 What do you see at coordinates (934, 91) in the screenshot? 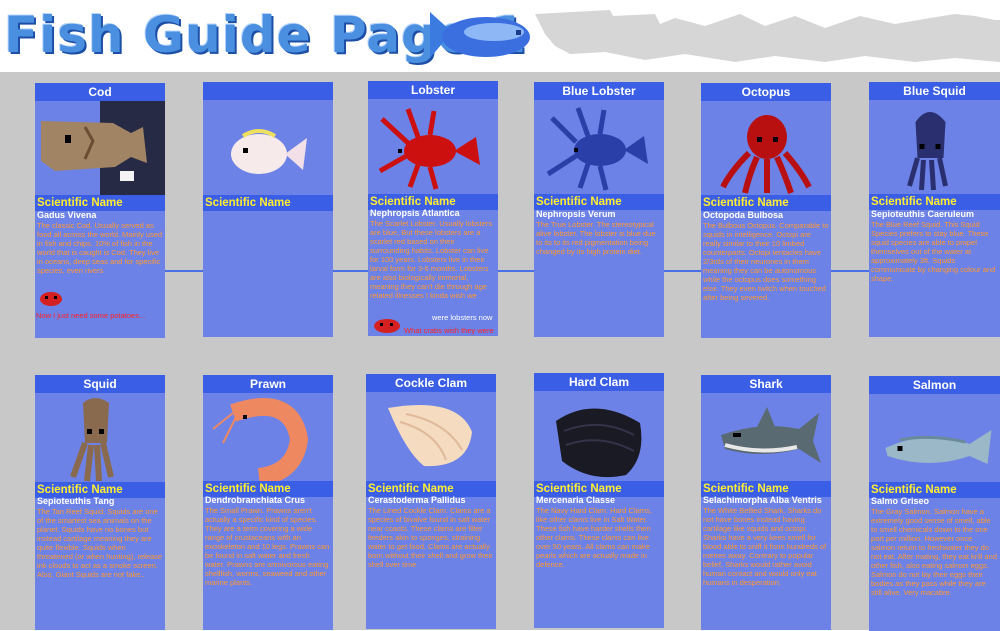
I see `card-title: Blue Squid` at bounding box center [934, 91].